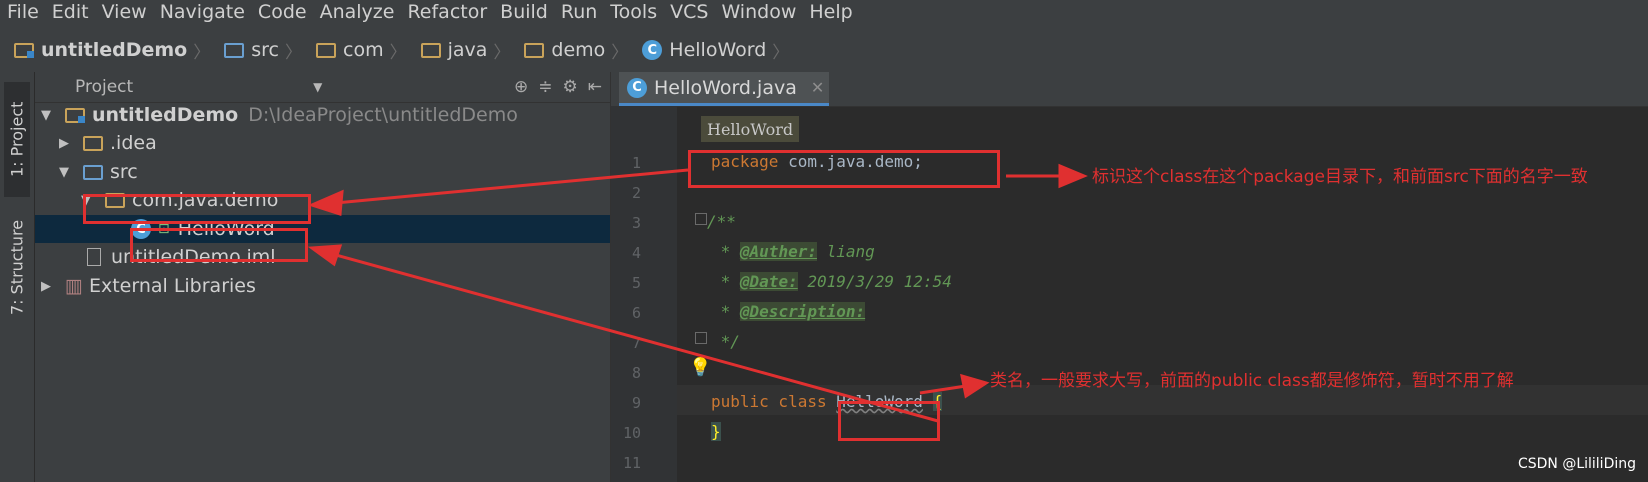 This screenshot has height=482, width=1648. I want to click on annotation-note-class: 类名，一般要求大写，前面的public class都是修饰符，暂时不用了解, so click(1252, 381).